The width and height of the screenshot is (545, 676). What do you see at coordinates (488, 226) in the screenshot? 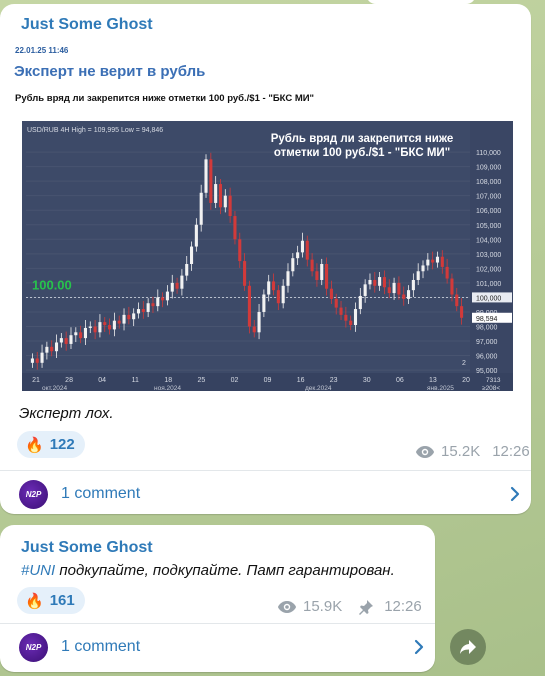
I see `y-tick-label: 105,000` at bounding box center [488, 226].